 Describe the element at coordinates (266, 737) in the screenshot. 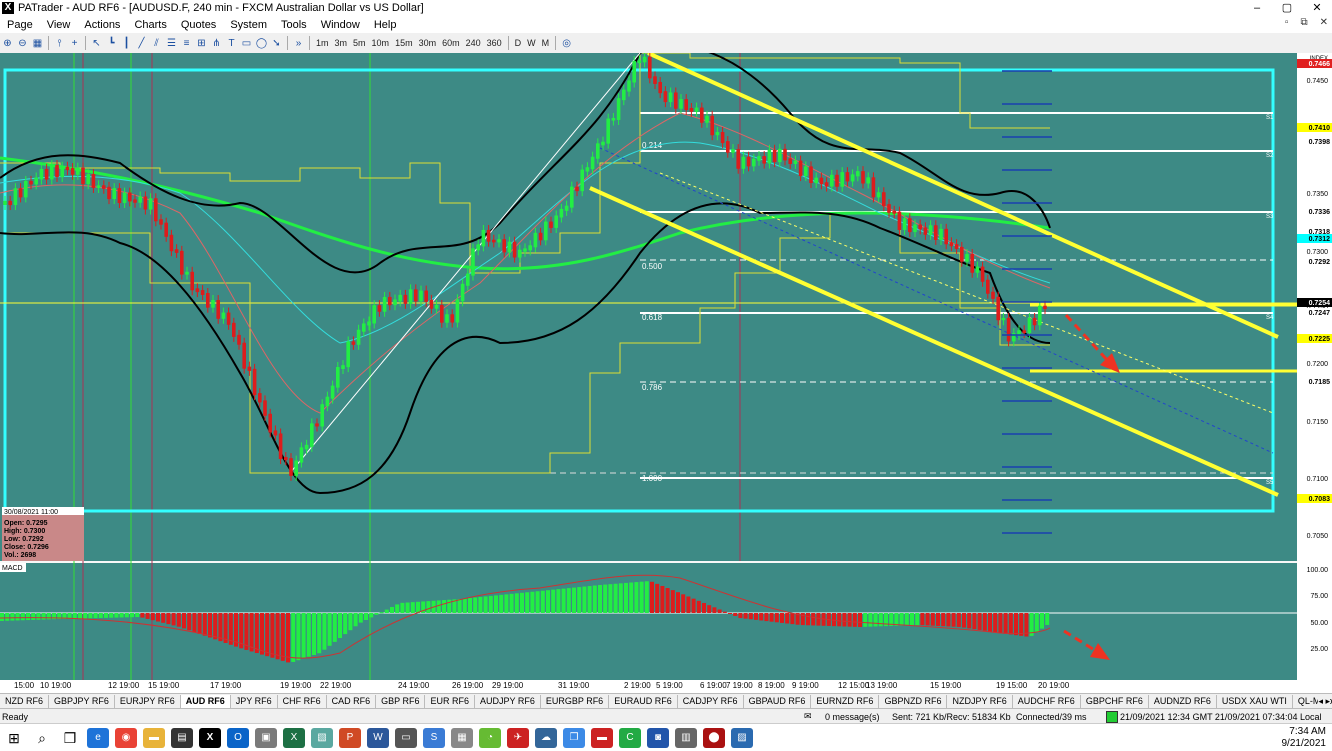

I see `app-icon: ▣` at that location.